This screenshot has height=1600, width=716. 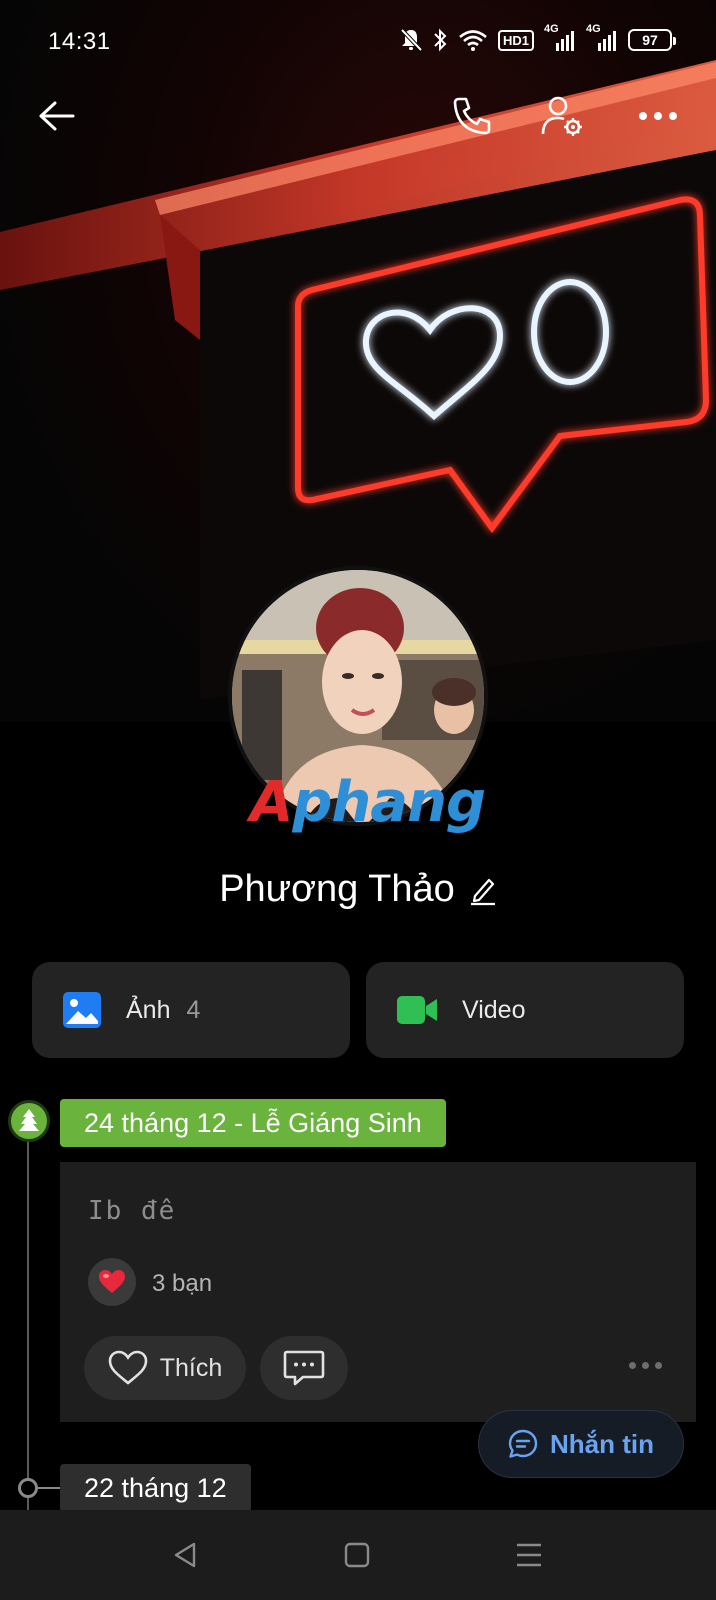 What do you see at coordinates (645, 1365) in the screenshot?
I see `post-more-icon` at bounding box center [645, 1365].